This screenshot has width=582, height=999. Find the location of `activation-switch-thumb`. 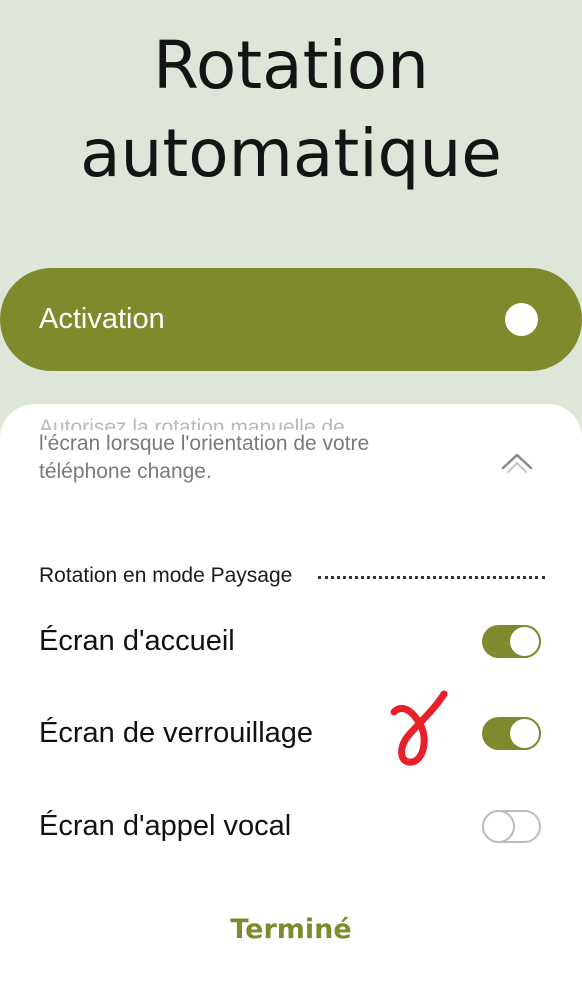

activation-switch-thumb is located at coordinates (521, 319).